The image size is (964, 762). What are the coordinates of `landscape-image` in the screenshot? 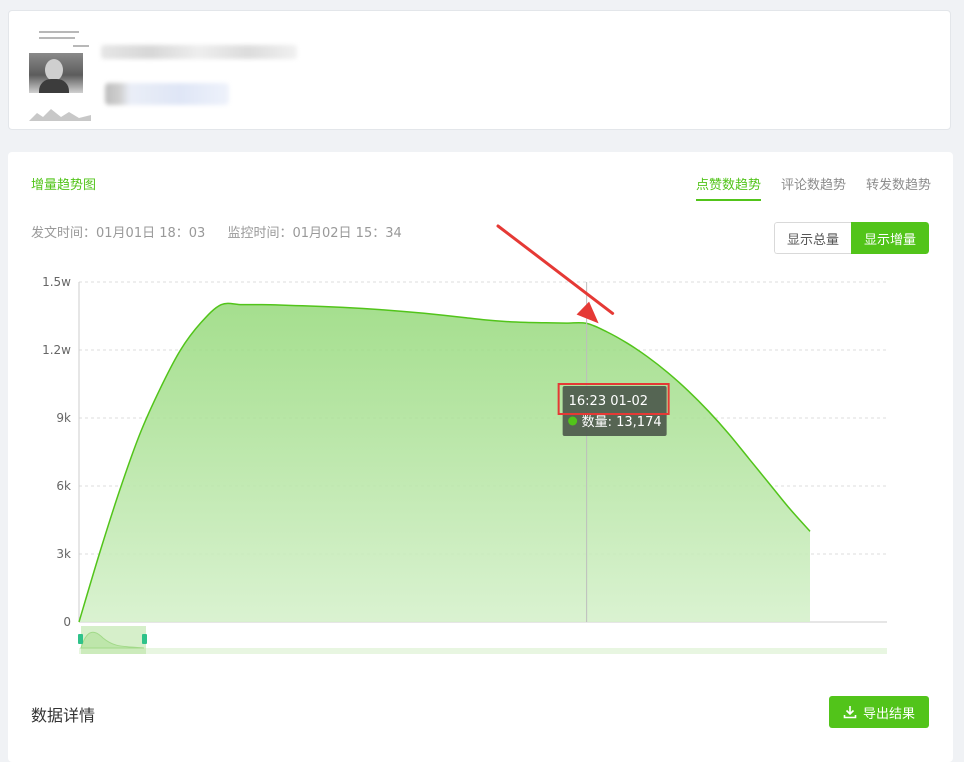 It's located at (60, 114).